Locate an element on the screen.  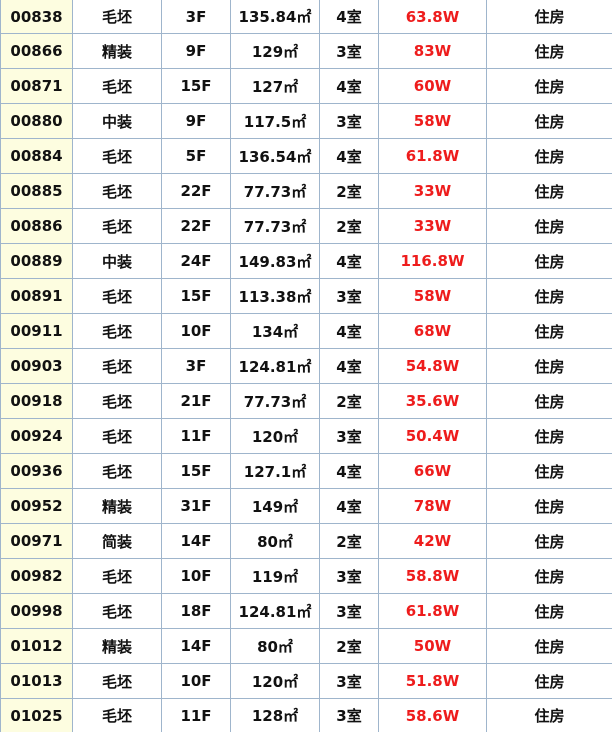
price-cell: 51.8W is located at coordinates (432, 681).